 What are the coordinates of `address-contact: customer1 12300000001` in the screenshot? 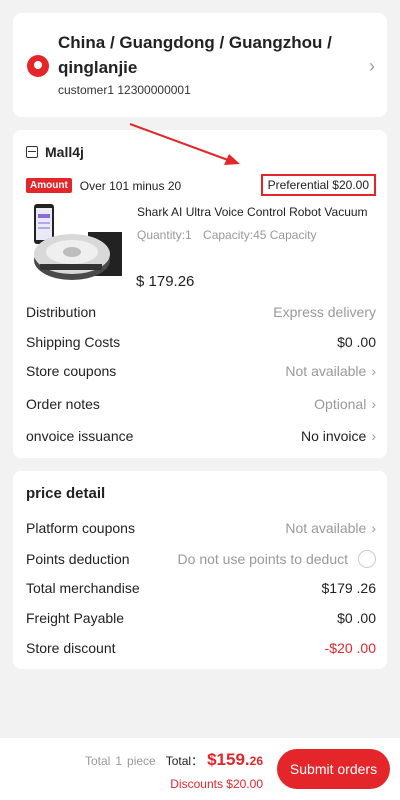 It's located at (124, 90).